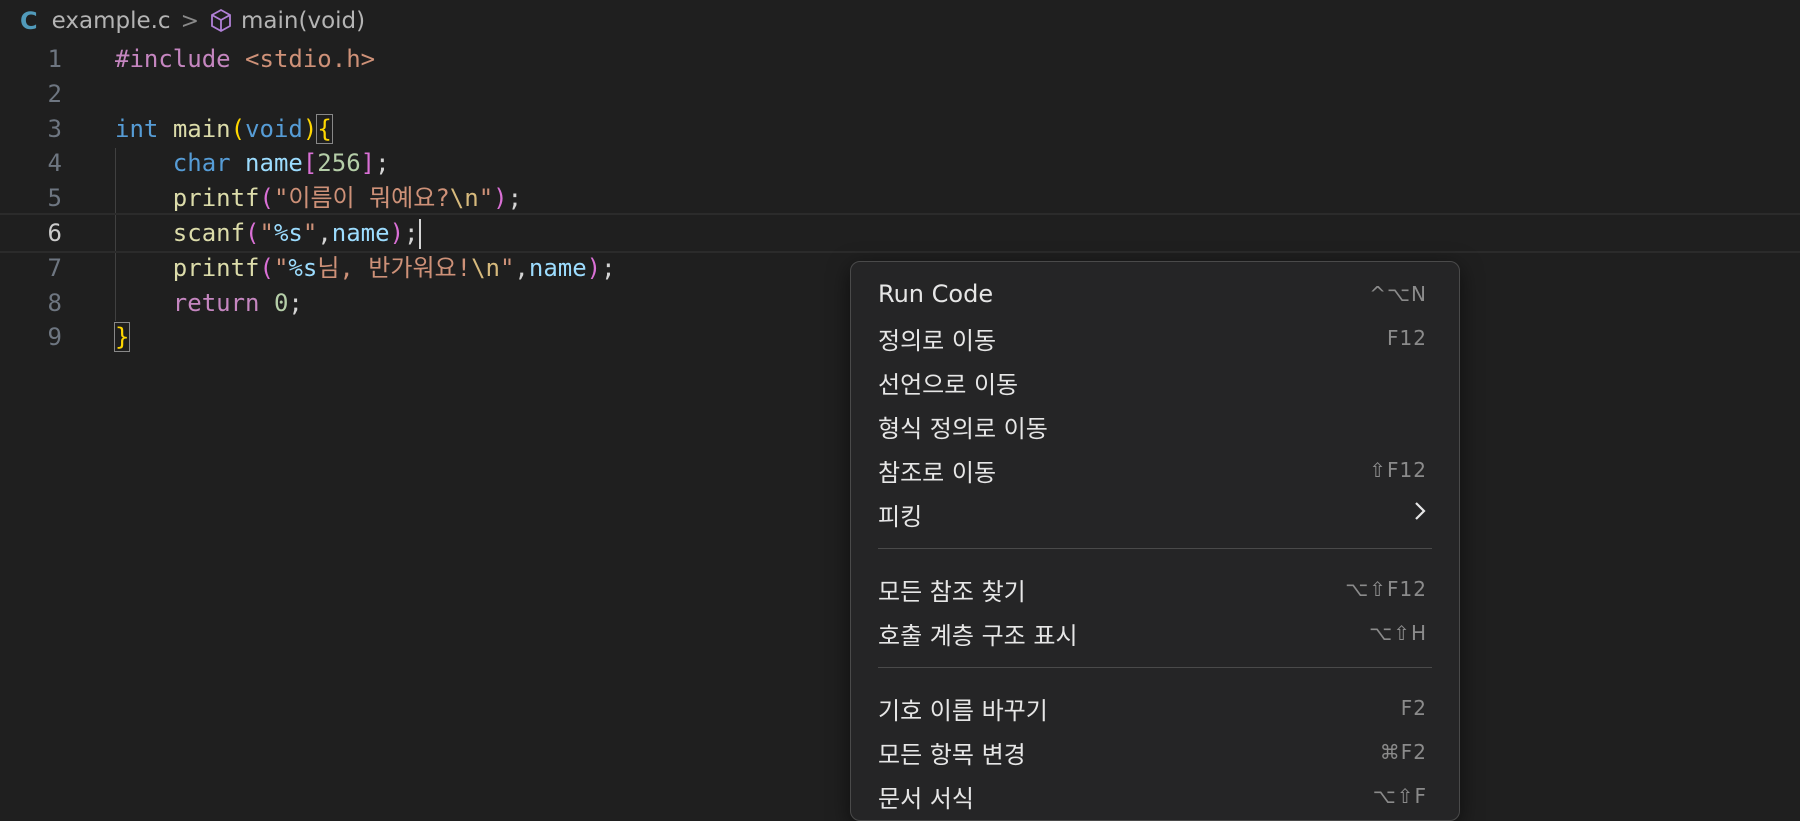  What do you see at coordinates (420, 234) in the screenshot?
I see `text-cursor` at bounding box center [420, 234].